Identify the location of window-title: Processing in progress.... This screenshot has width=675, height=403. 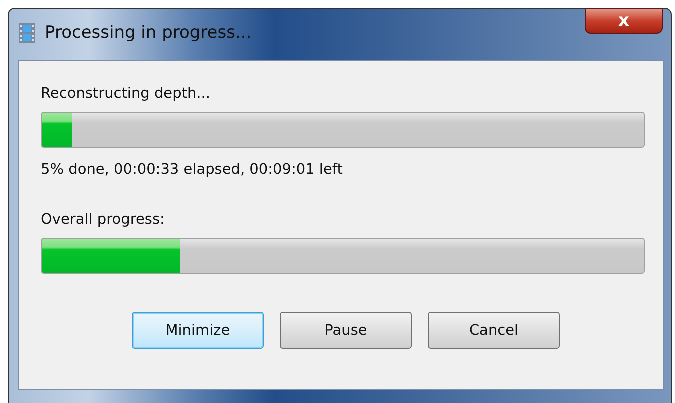
(148, 32).